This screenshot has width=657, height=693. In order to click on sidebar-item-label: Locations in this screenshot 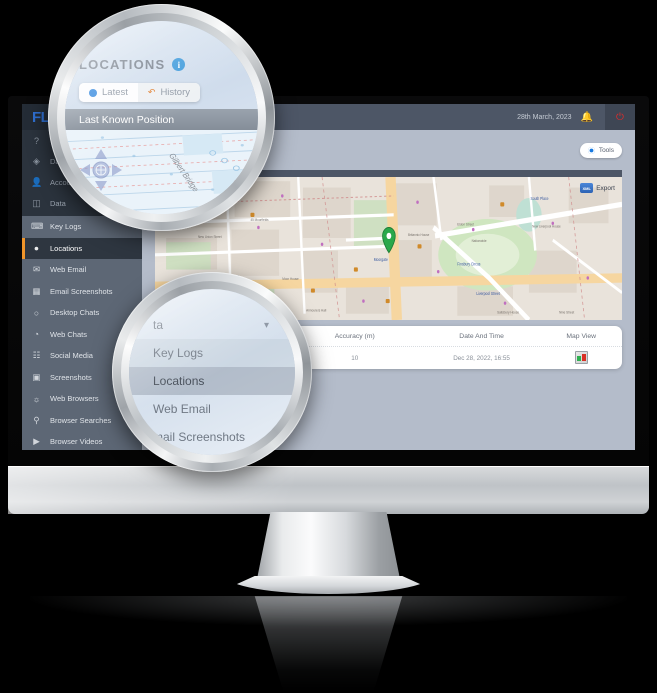, I will do `click(66, 248)`.